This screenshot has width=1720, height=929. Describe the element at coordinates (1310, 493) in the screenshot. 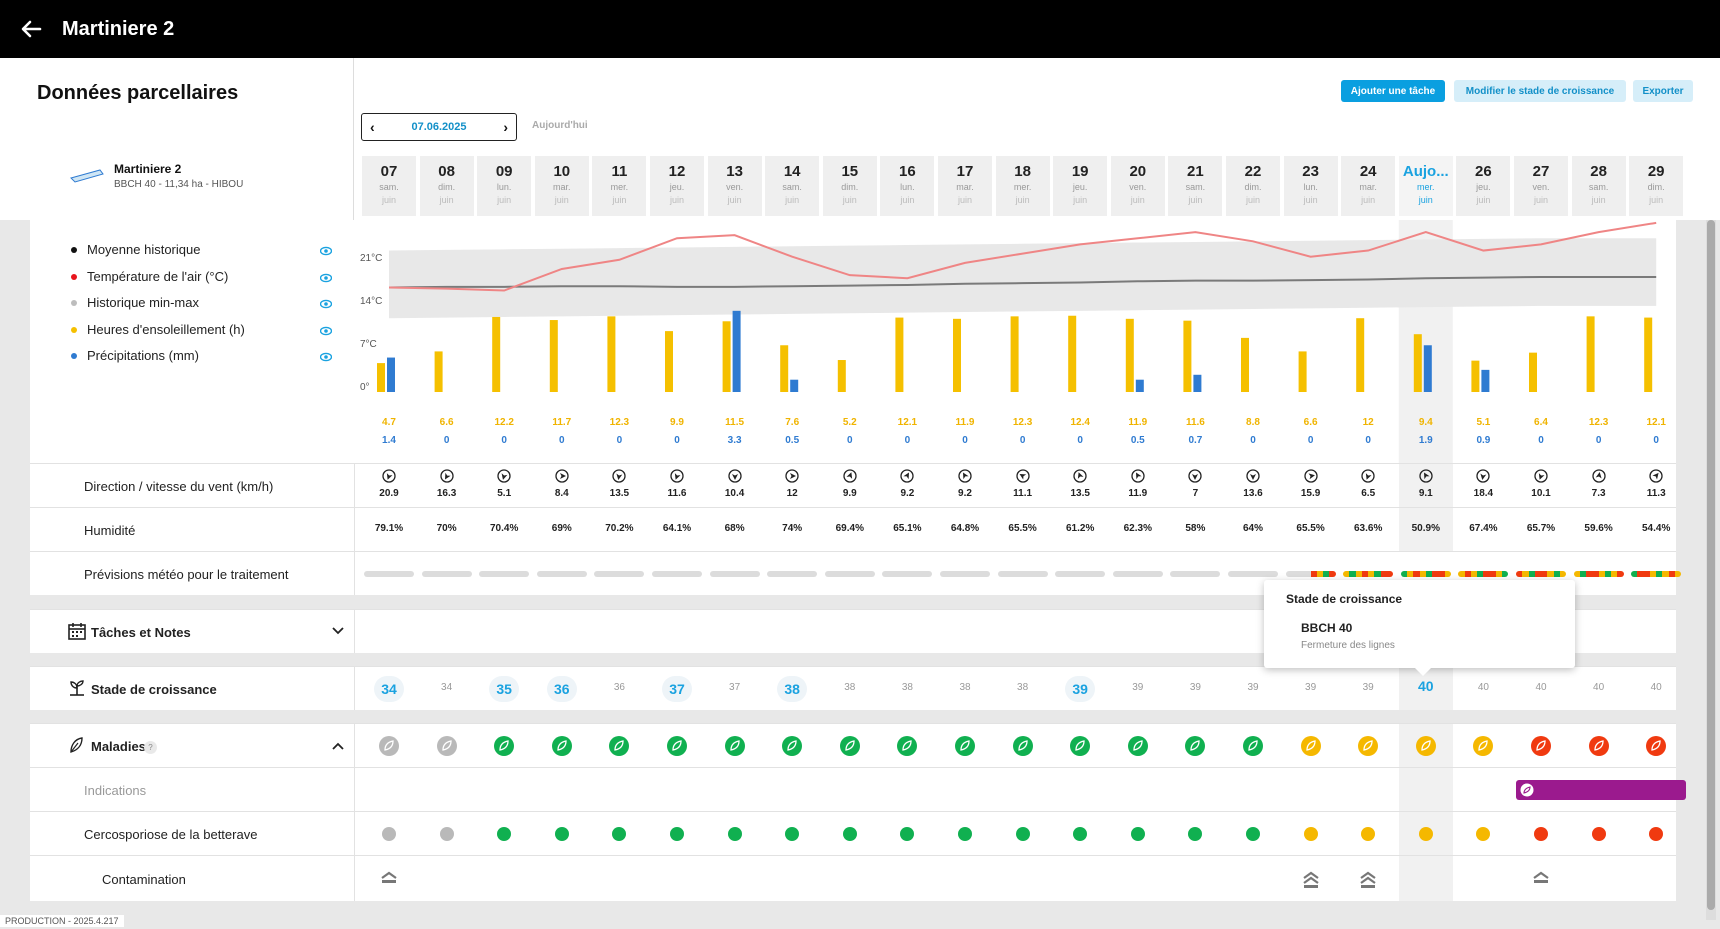

I see `wind-speed: 15.9` at that location.